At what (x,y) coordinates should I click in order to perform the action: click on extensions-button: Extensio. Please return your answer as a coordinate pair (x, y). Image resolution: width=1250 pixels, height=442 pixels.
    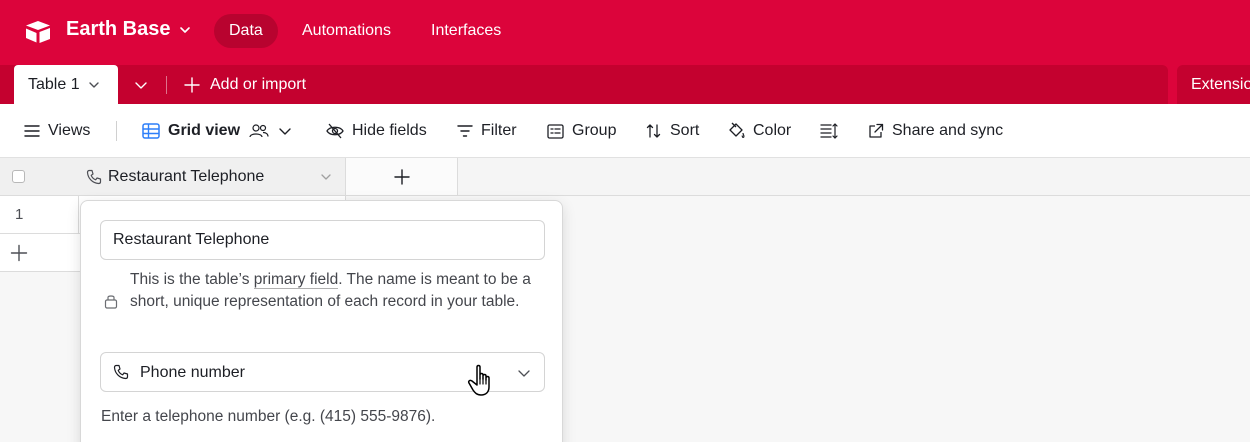
    Looking at the image, I should click on (1213, 84).